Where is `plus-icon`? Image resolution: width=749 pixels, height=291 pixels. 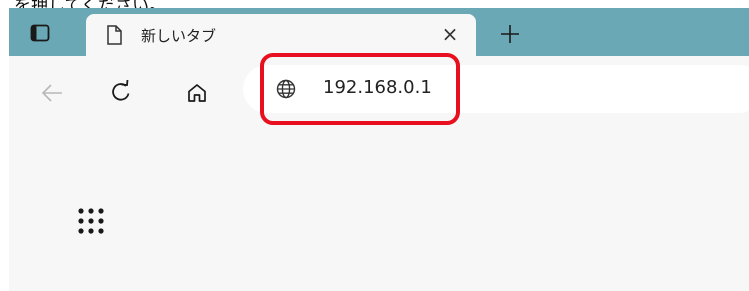
plus-icon is located at coordinates (510, 34).